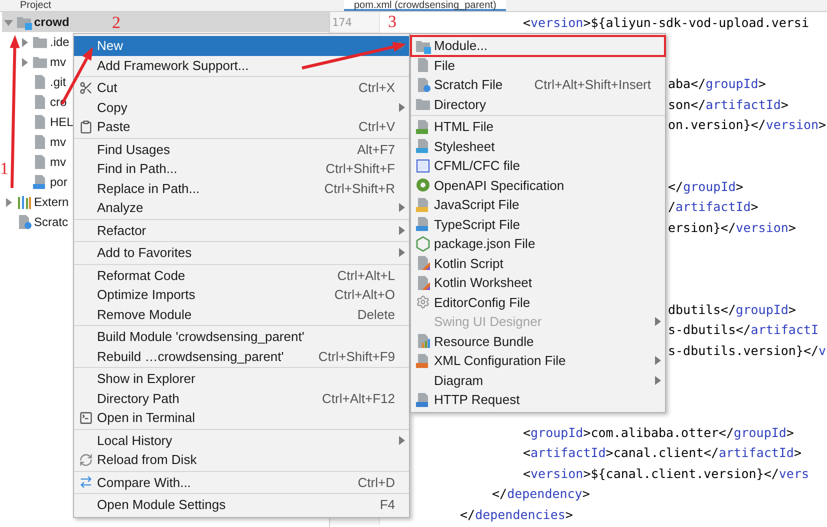 This screenshot has width=827, height=527. What do you see at coordinates (24, 202) in the screenshot?
I see `library-icon` at bounding box center [24, 202].